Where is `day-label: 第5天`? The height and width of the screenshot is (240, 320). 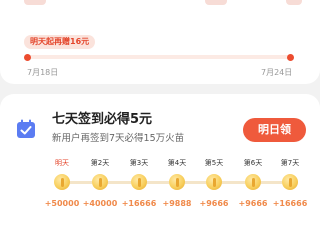 day-label: 第5天 is located at coordinates (214, 163).